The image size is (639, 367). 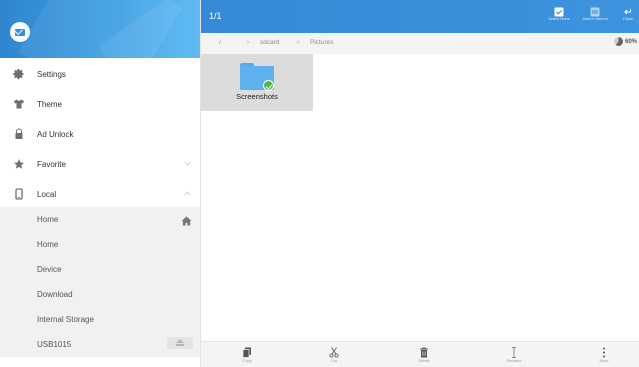 I want to click on checkbox-checked-icon, so click(x=559, y=10).